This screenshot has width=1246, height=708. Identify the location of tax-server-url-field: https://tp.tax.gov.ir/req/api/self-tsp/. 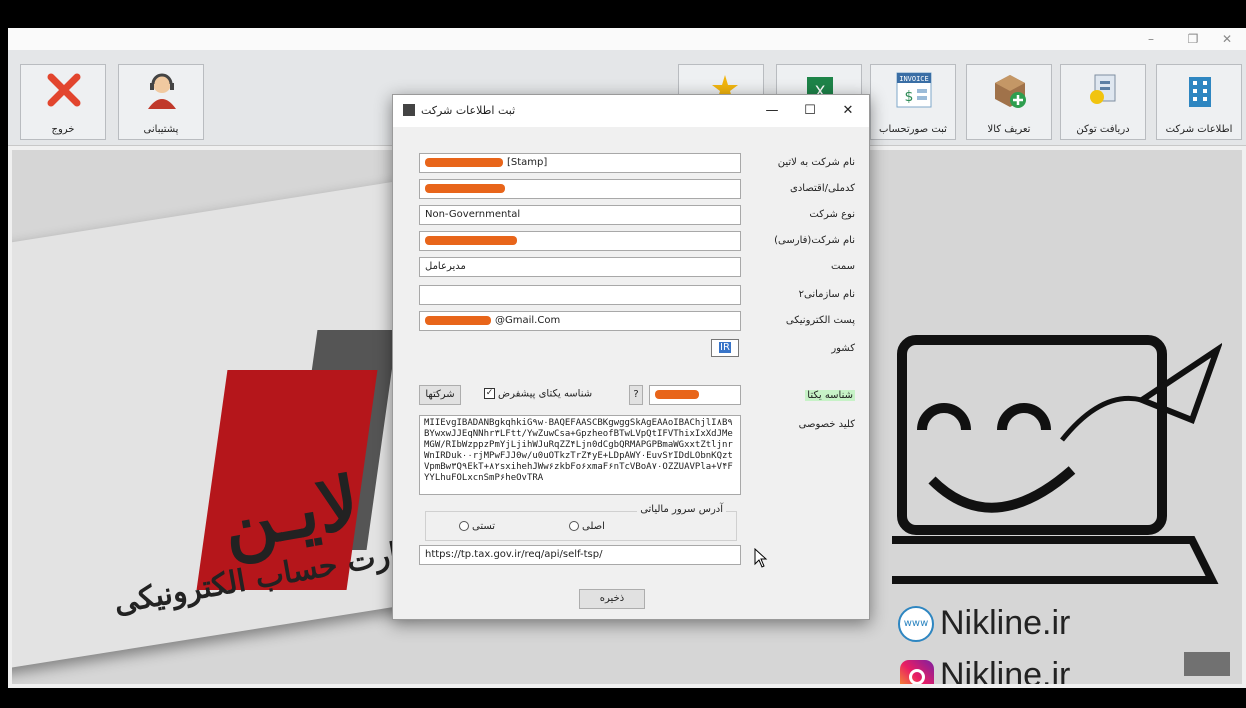
(580, 555).